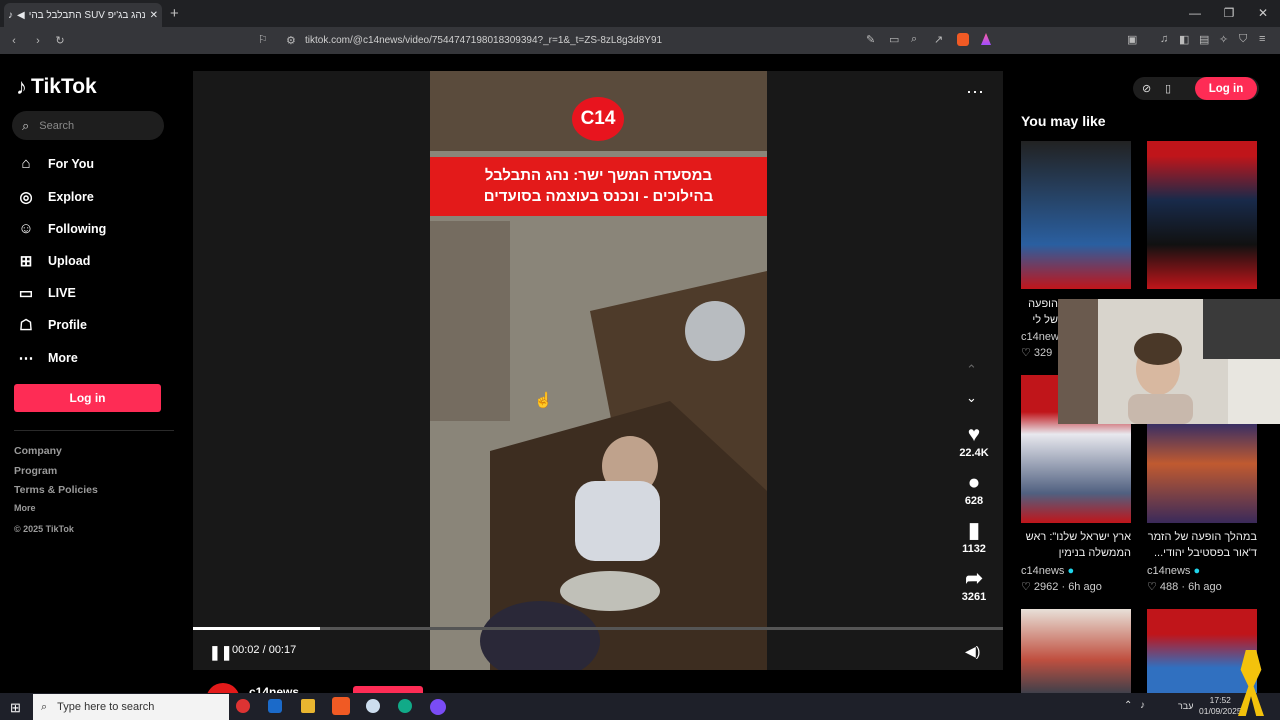  What do you see at coordinates (15, 708) in the screenshot?
I see `windows-start-icon: ⊞` at bounding box center [15, 708].